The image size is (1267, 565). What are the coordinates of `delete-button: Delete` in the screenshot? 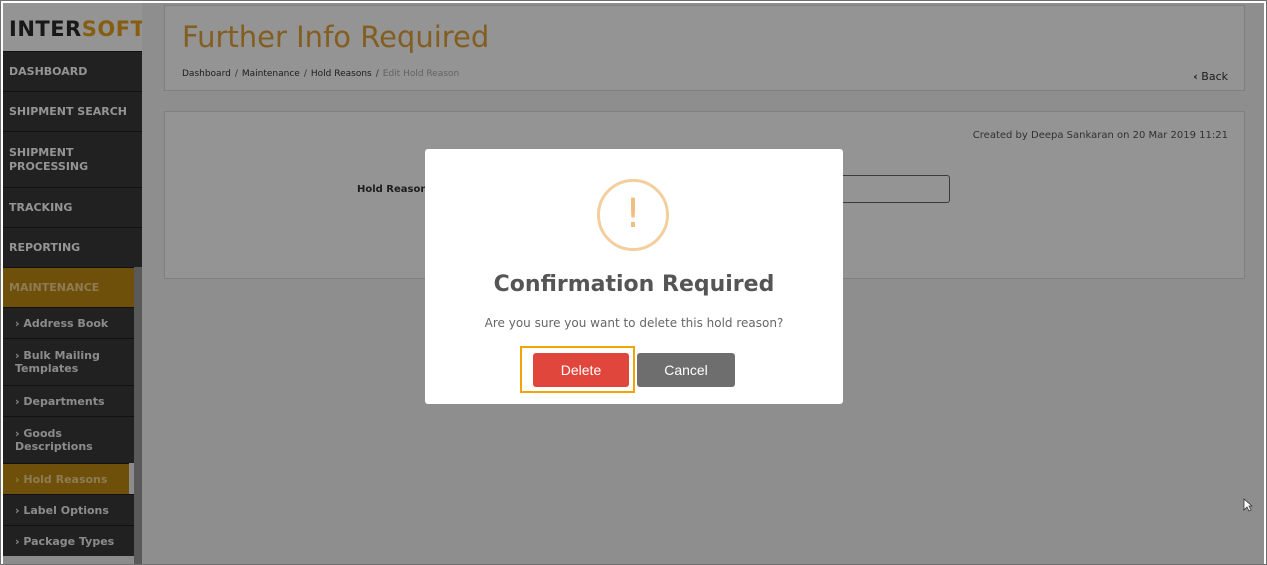 It's located at (581, 370).